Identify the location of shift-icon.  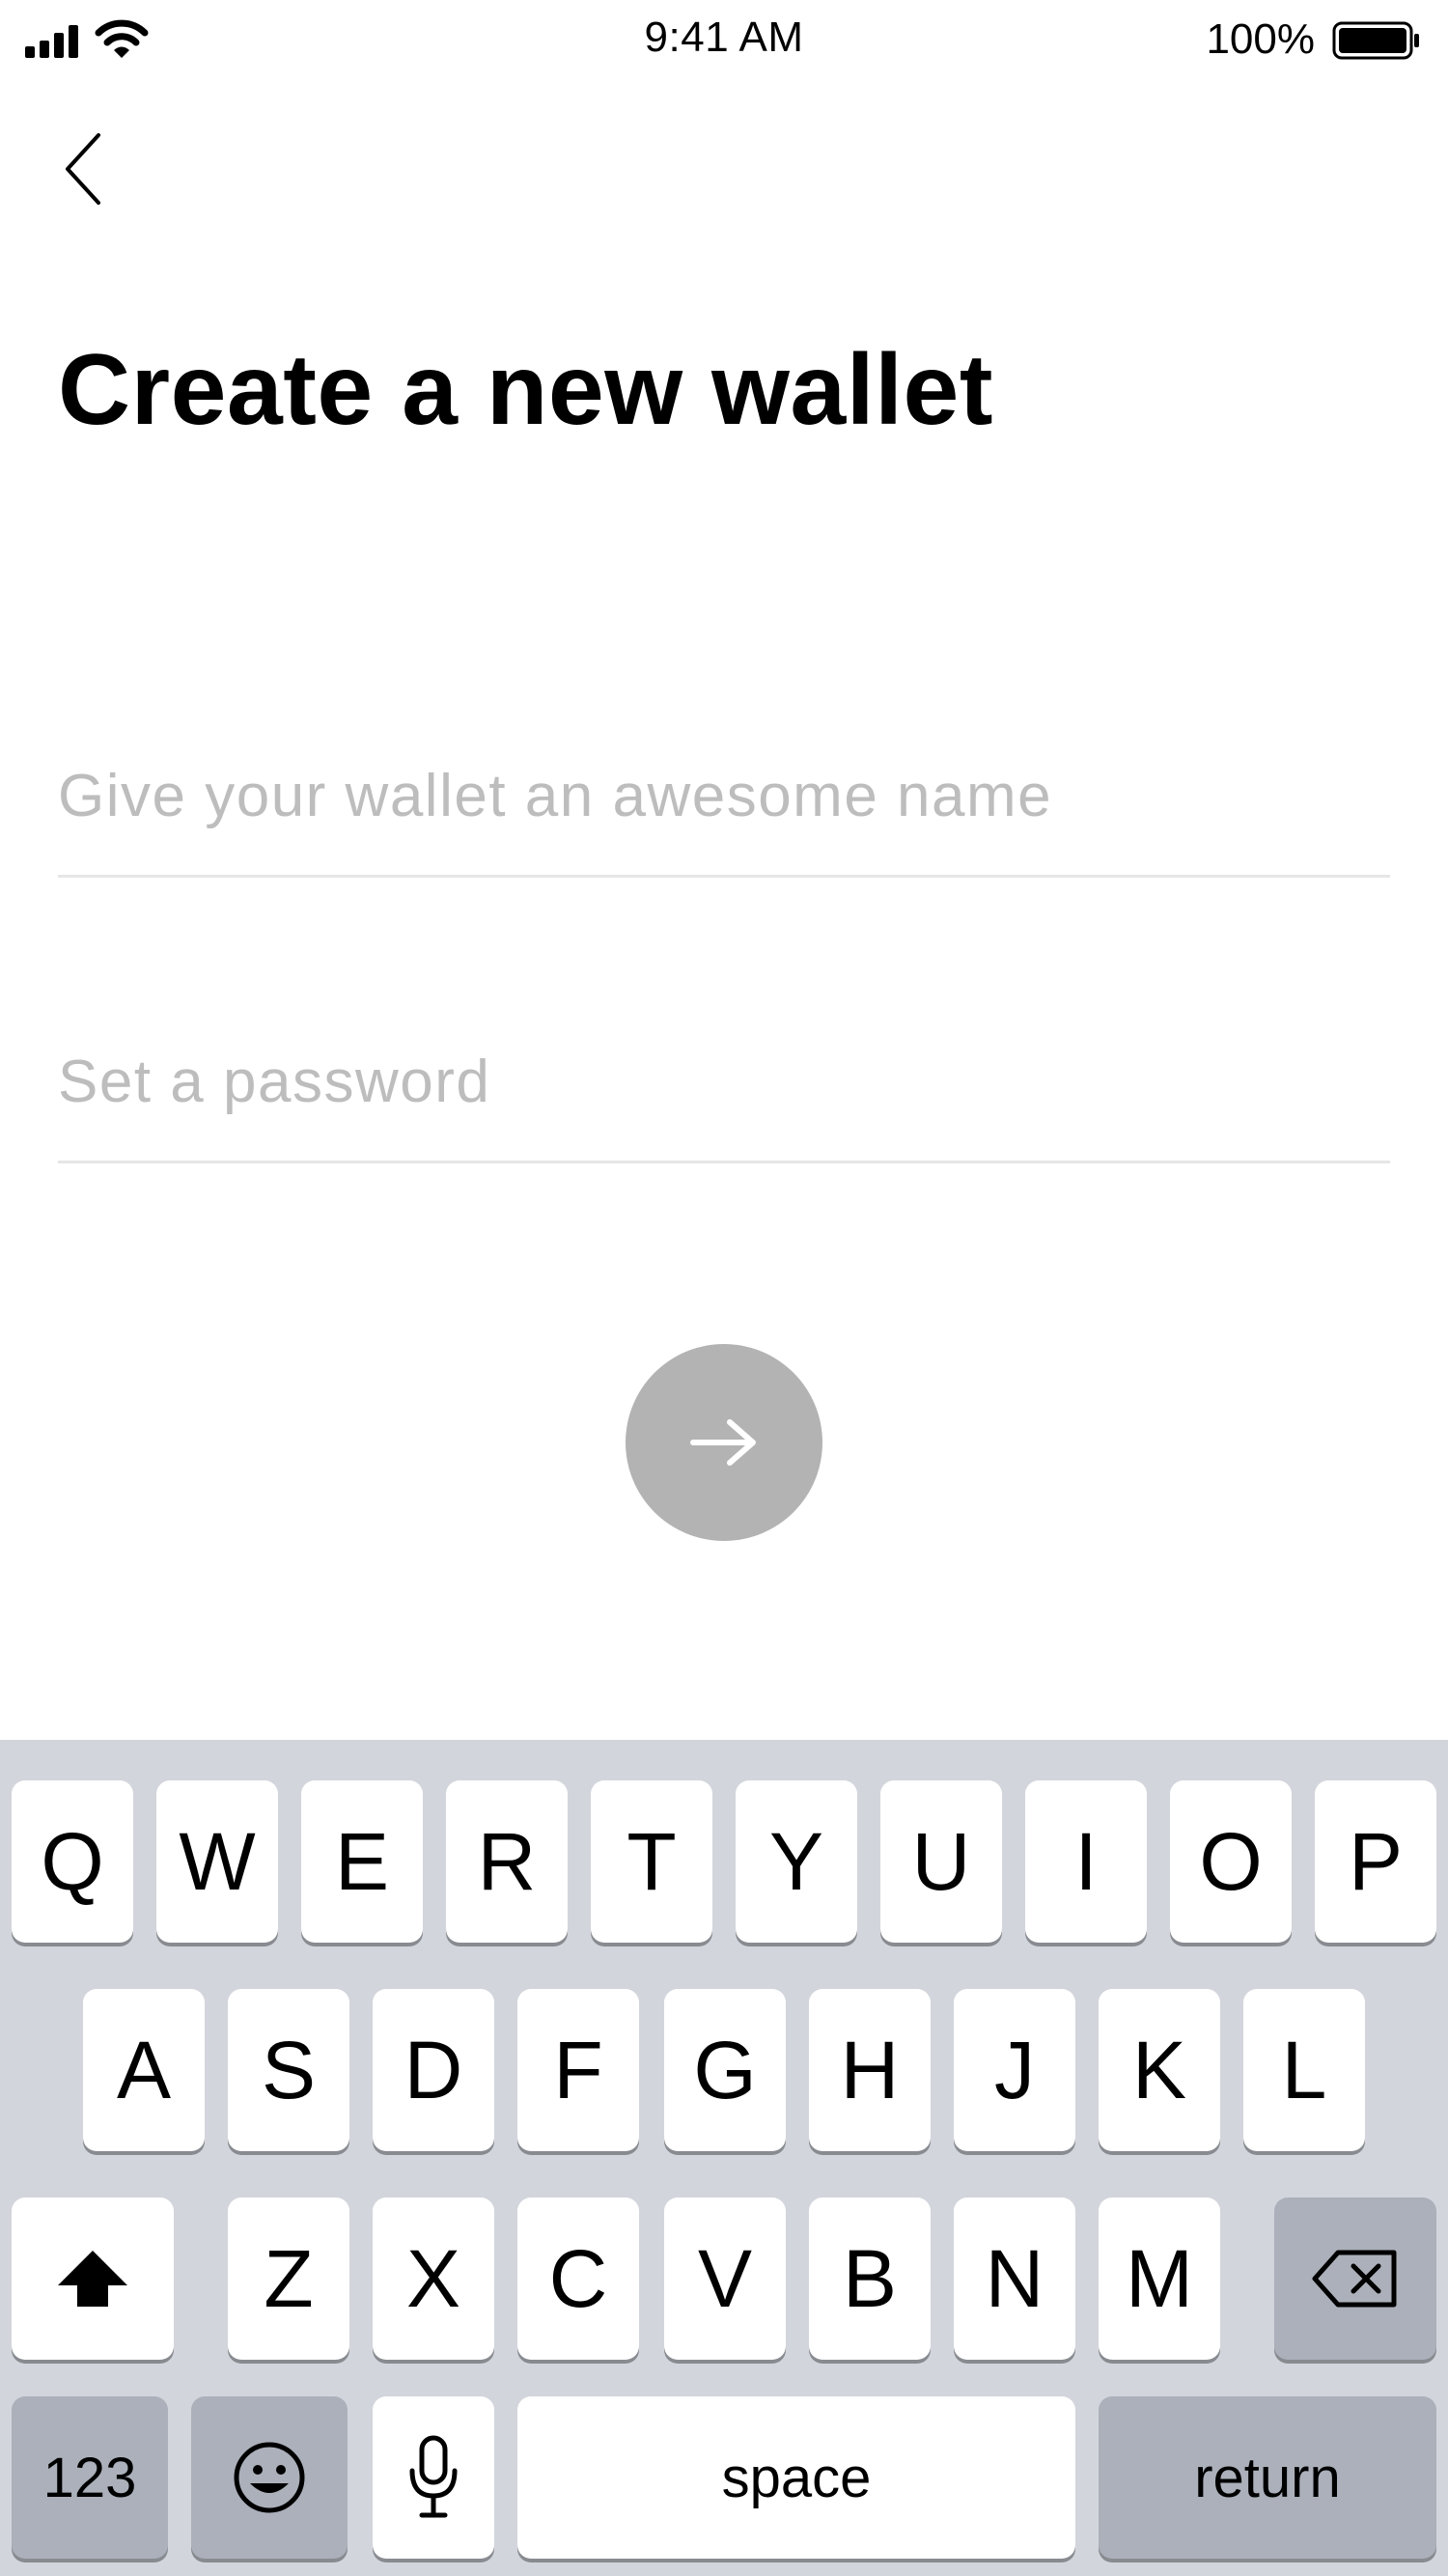
(93, 2279).